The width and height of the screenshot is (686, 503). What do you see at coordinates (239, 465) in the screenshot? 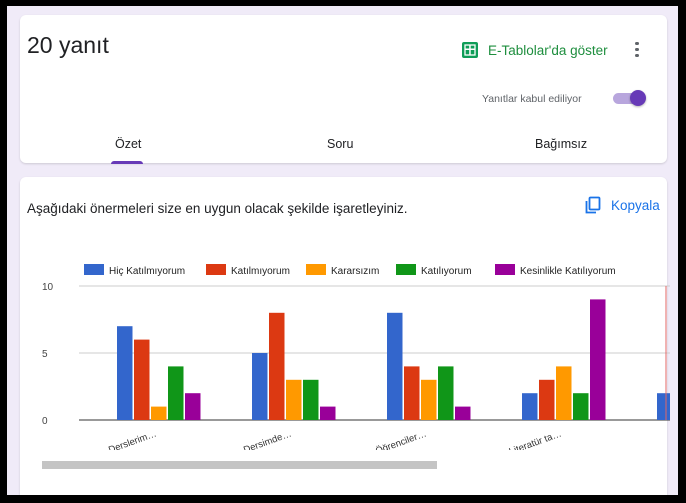
I see `chart-horizontal-scrollbar` at bounding box center [239, 465].